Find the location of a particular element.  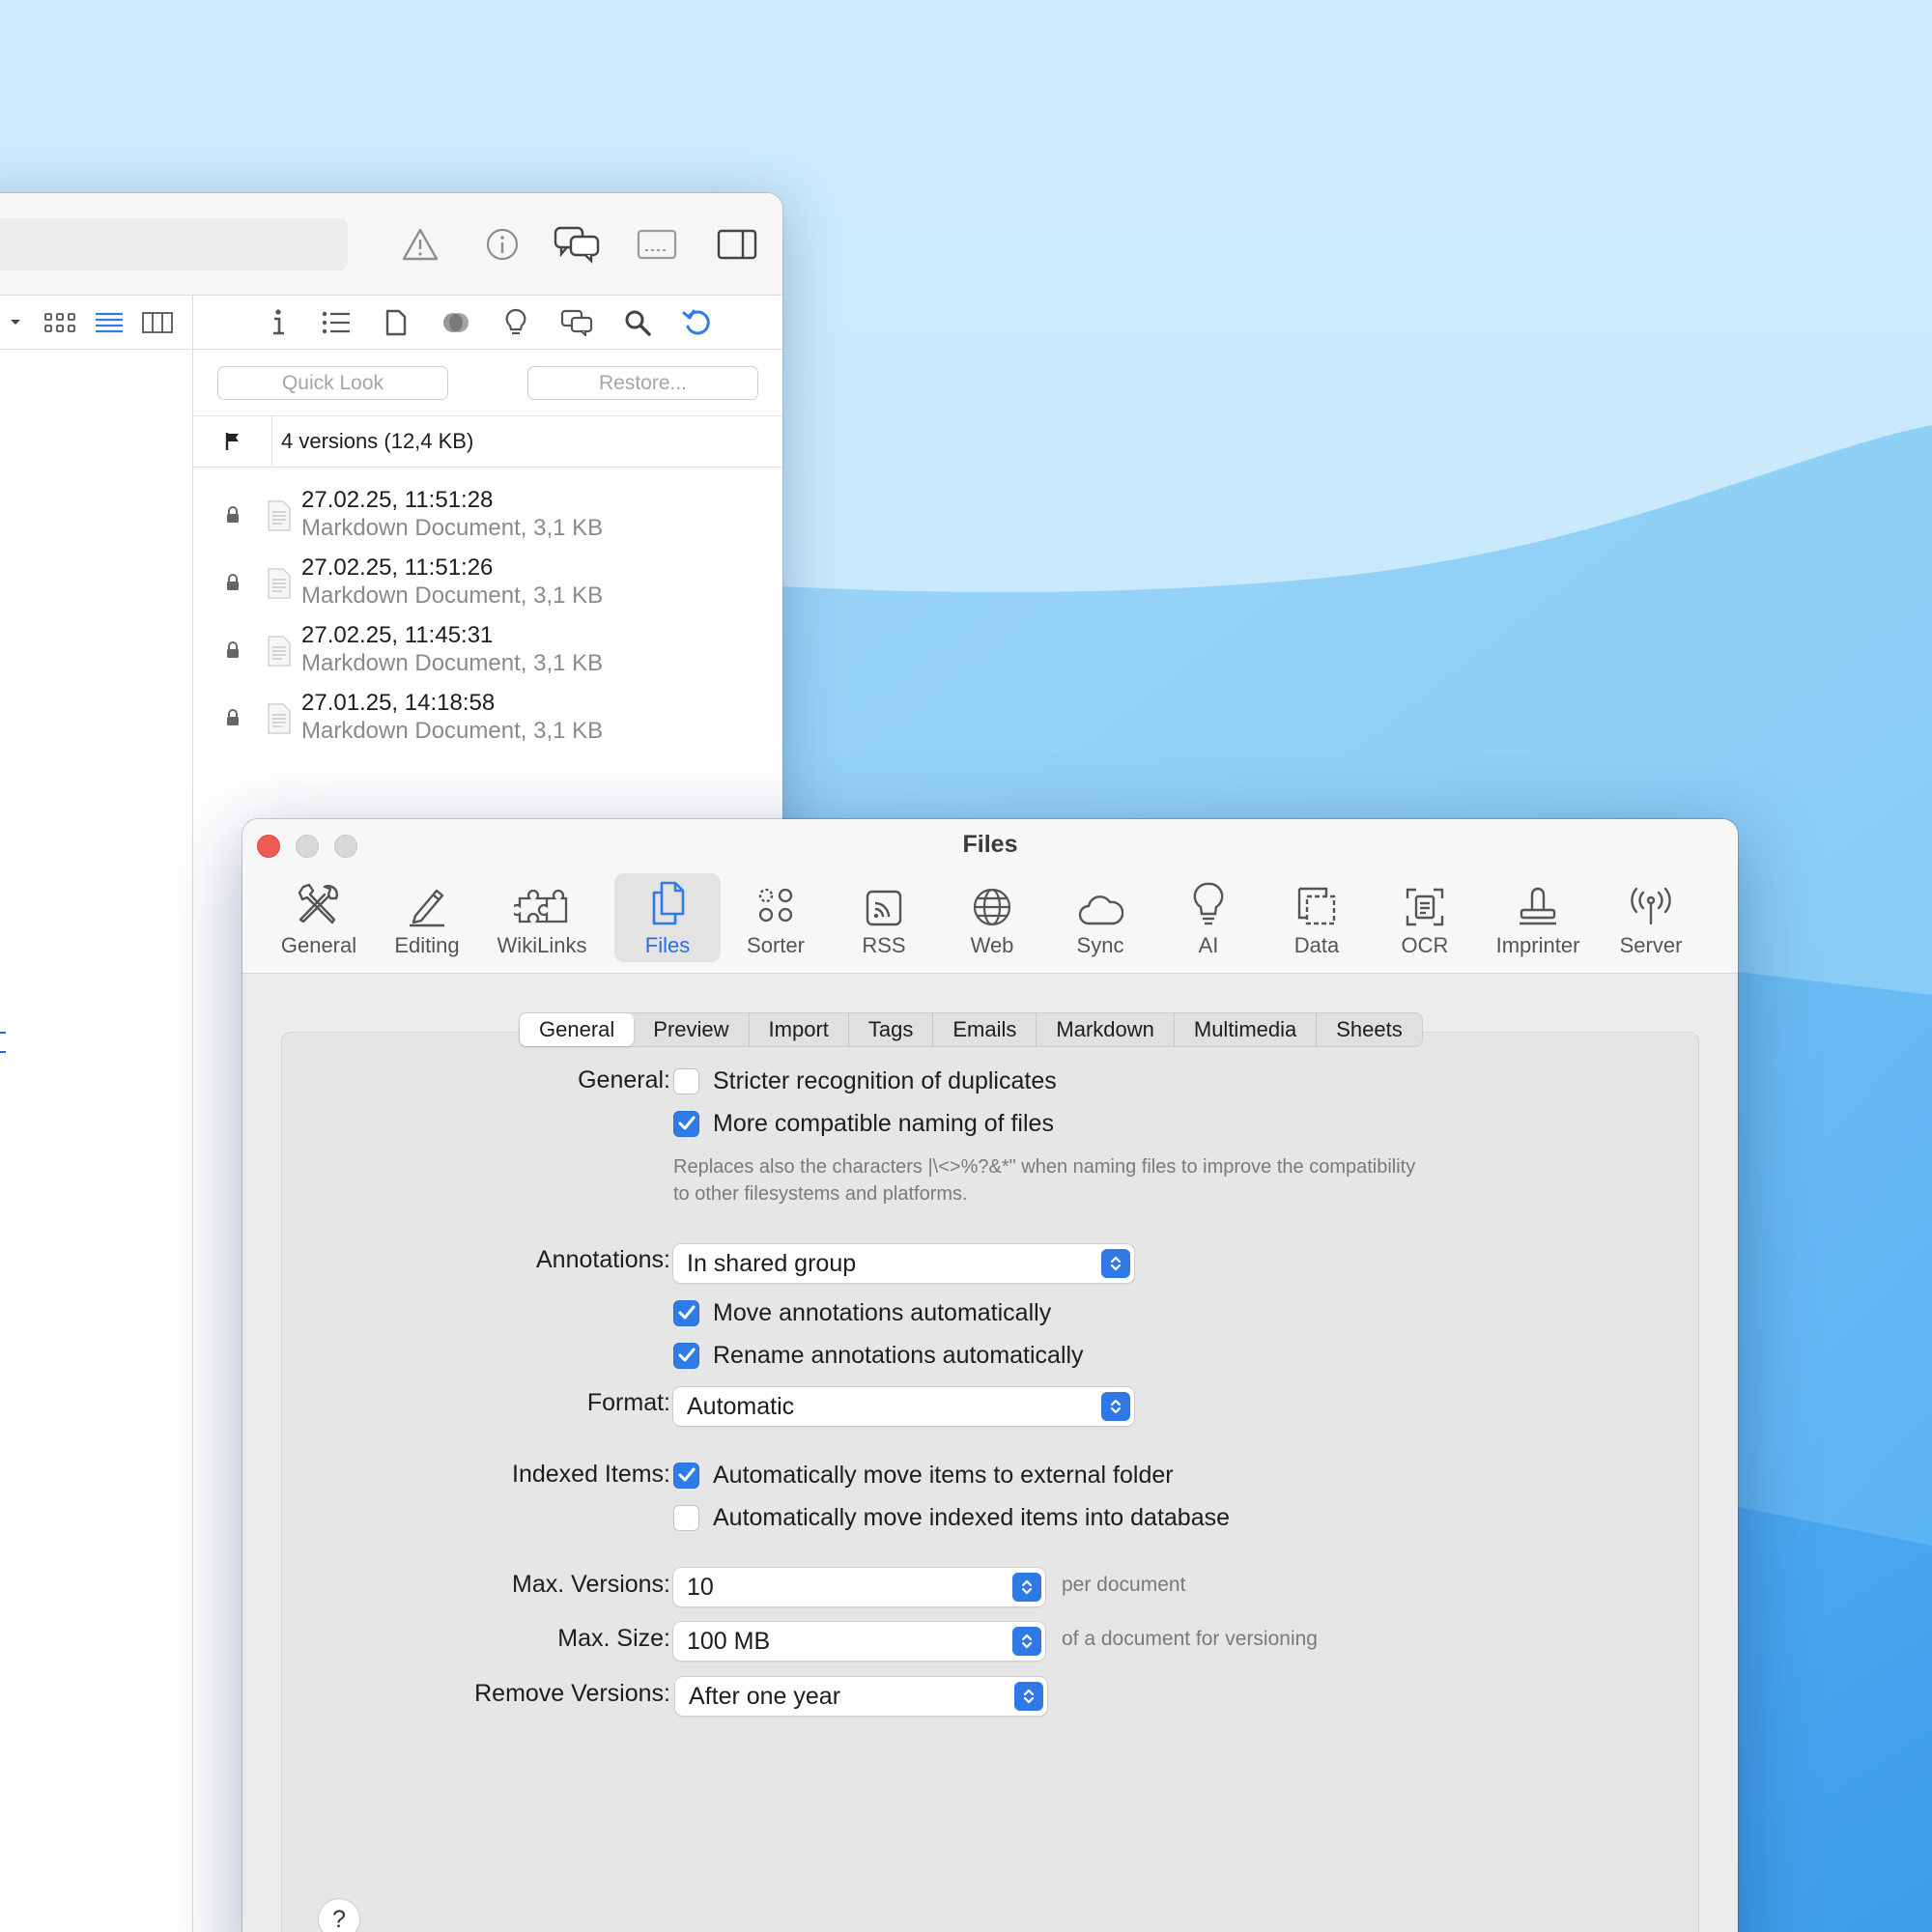

tools-icon is located at coordinates (319, 900).